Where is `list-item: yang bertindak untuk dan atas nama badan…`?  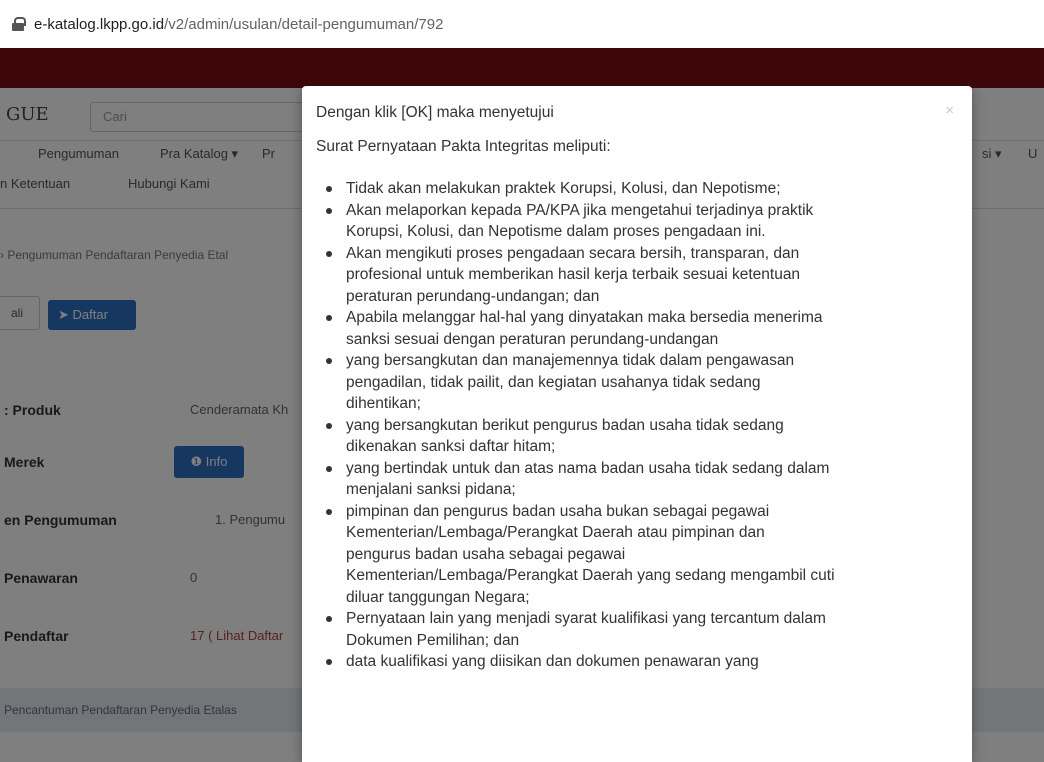
list-item: yang bertindak untuk dan atas nama badan… is located at coordinates (644, 479).